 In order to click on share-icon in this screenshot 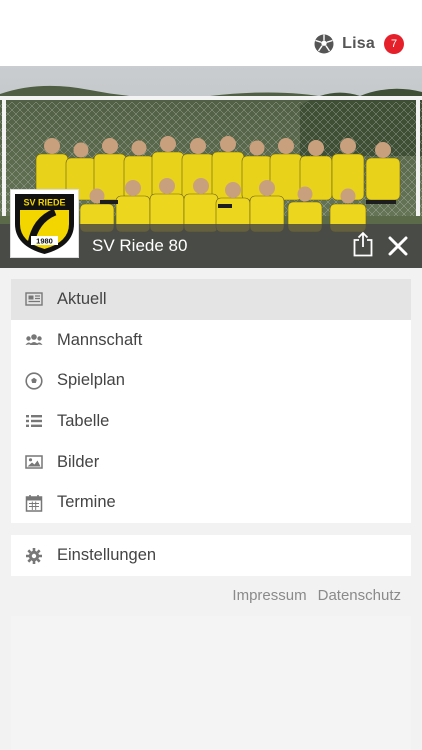, I will do `click(363, 244)`.